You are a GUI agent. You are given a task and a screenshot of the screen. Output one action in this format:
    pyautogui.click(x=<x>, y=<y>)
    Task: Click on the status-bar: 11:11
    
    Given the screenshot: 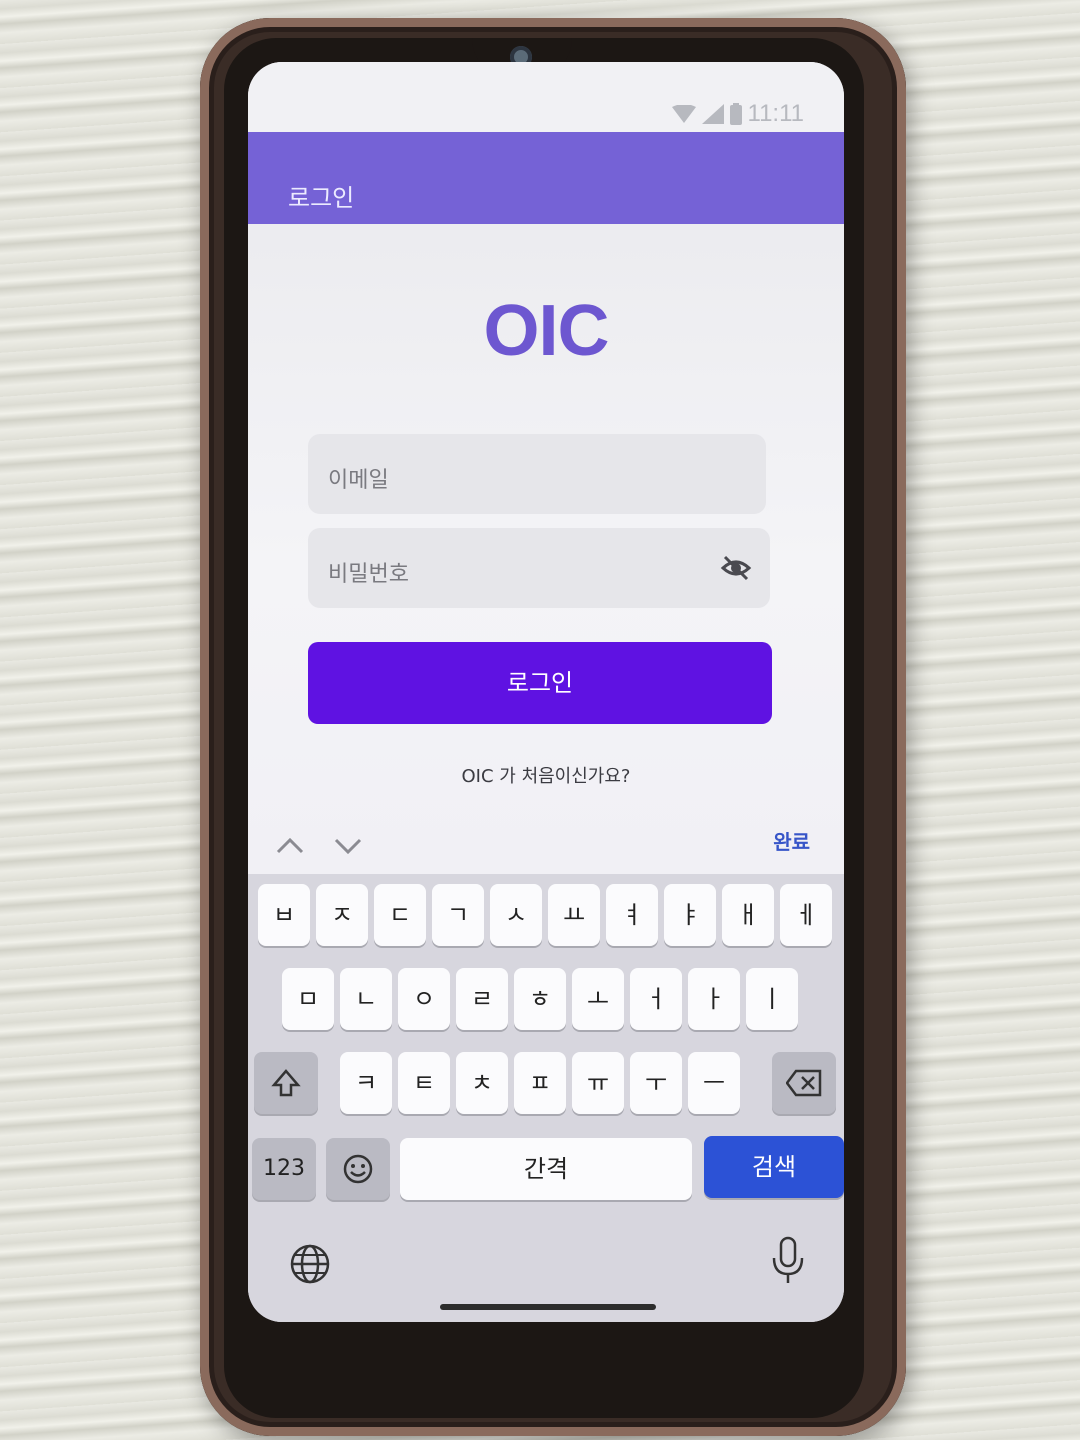 What is the action you would take?
    pyautogui.click(x=546, y=97)
    